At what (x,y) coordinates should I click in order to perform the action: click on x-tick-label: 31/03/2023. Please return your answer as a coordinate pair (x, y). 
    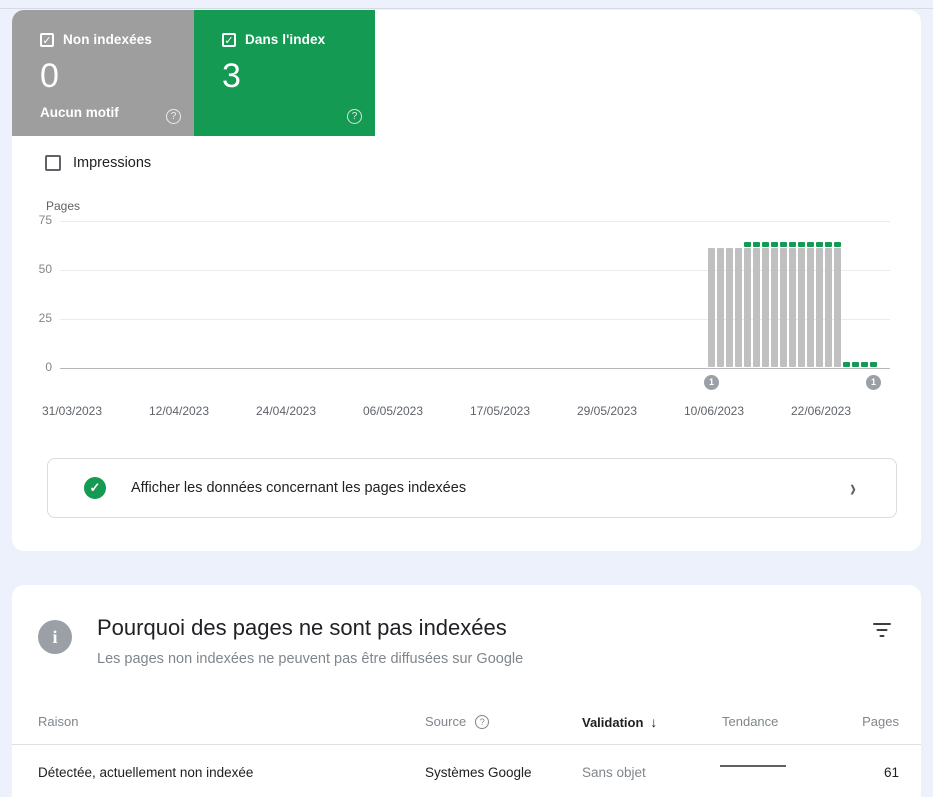
    Looking at the image, I should click on (72, 411).